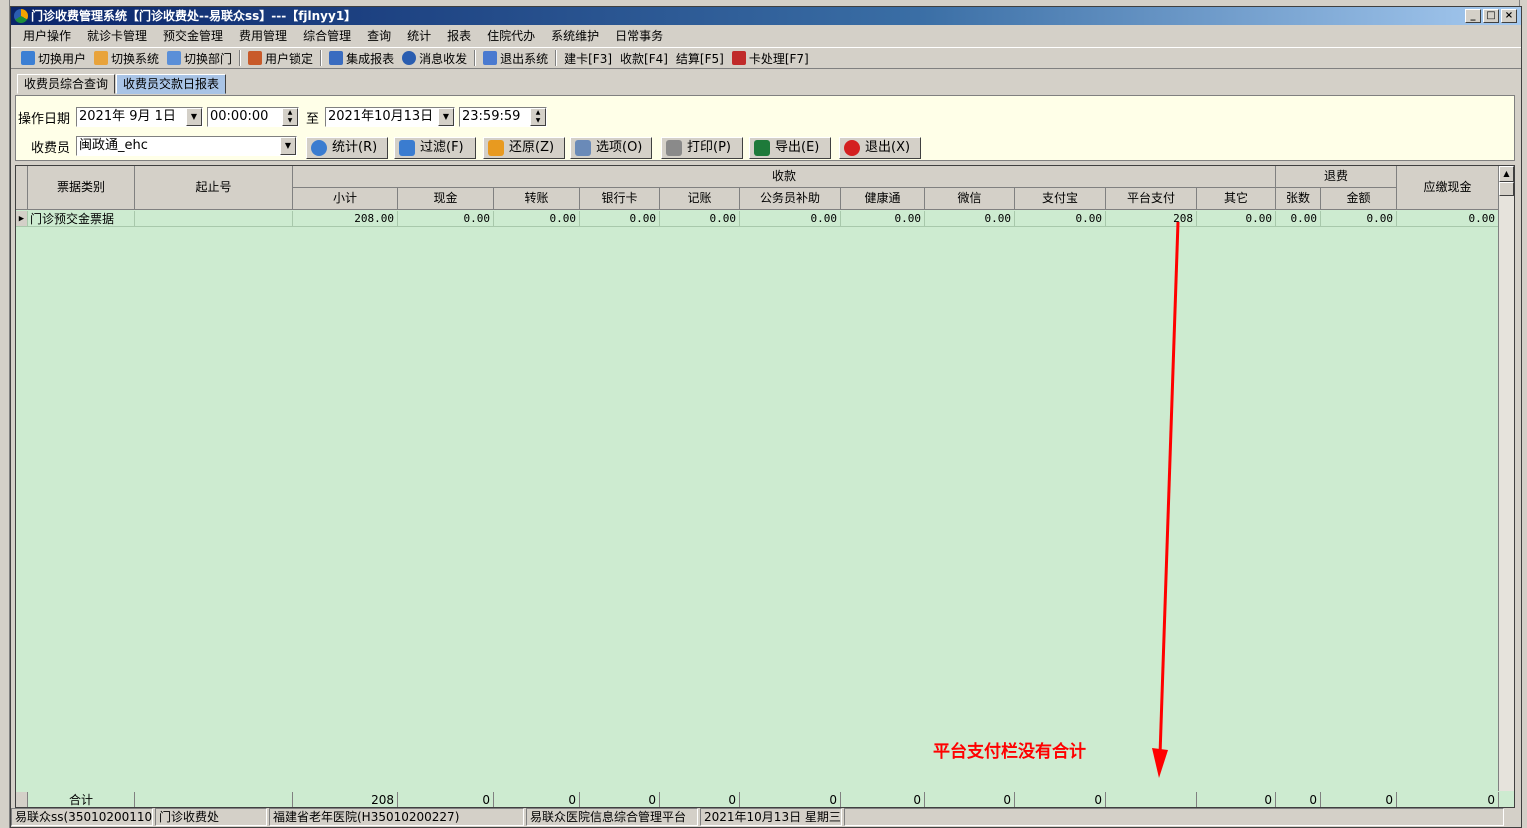  Describe the element at coordinates (1336, 177) in the screenshot. I see `group-header-refund: 退费` at that location.